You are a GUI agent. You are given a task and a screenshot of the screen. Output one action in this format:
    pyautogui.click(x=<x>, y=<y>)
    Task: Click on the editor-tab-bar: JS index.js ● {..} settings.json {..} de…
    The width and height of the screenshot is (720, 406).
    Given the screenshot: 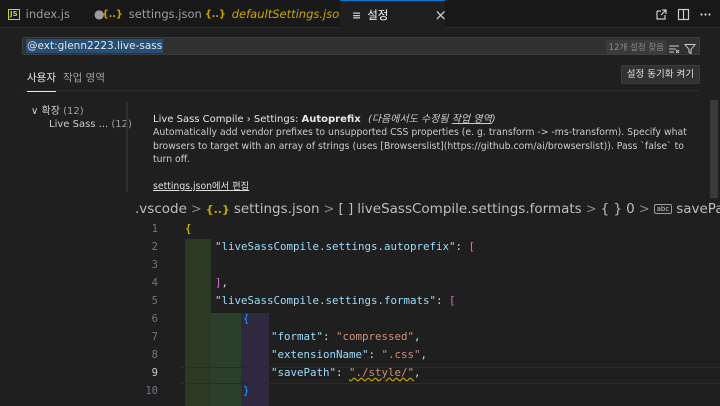 What is the action you would take?
    pyautogui.click(x=360, y=14)
    